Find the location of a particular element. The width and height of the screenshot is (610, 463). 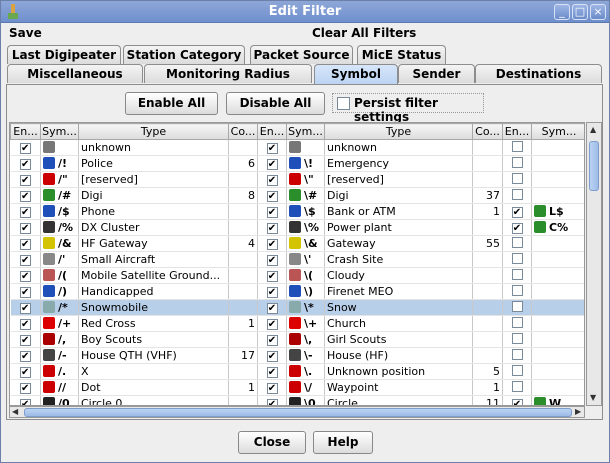

tab-sender: Sender is located at coordinates (436, 73).